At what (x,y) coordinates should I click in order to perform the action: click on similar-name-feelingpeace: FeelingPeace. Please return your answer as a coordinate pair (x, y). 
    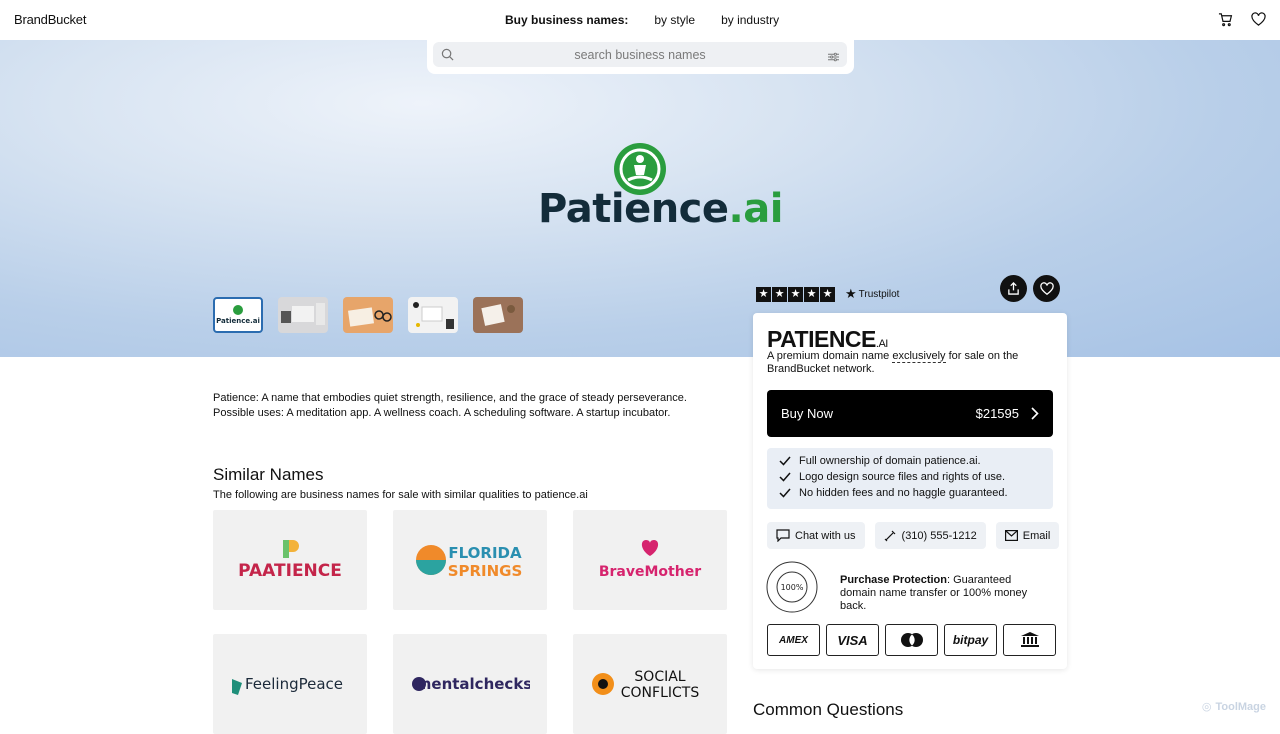
    Looking at the image, I should click on (290, 684).